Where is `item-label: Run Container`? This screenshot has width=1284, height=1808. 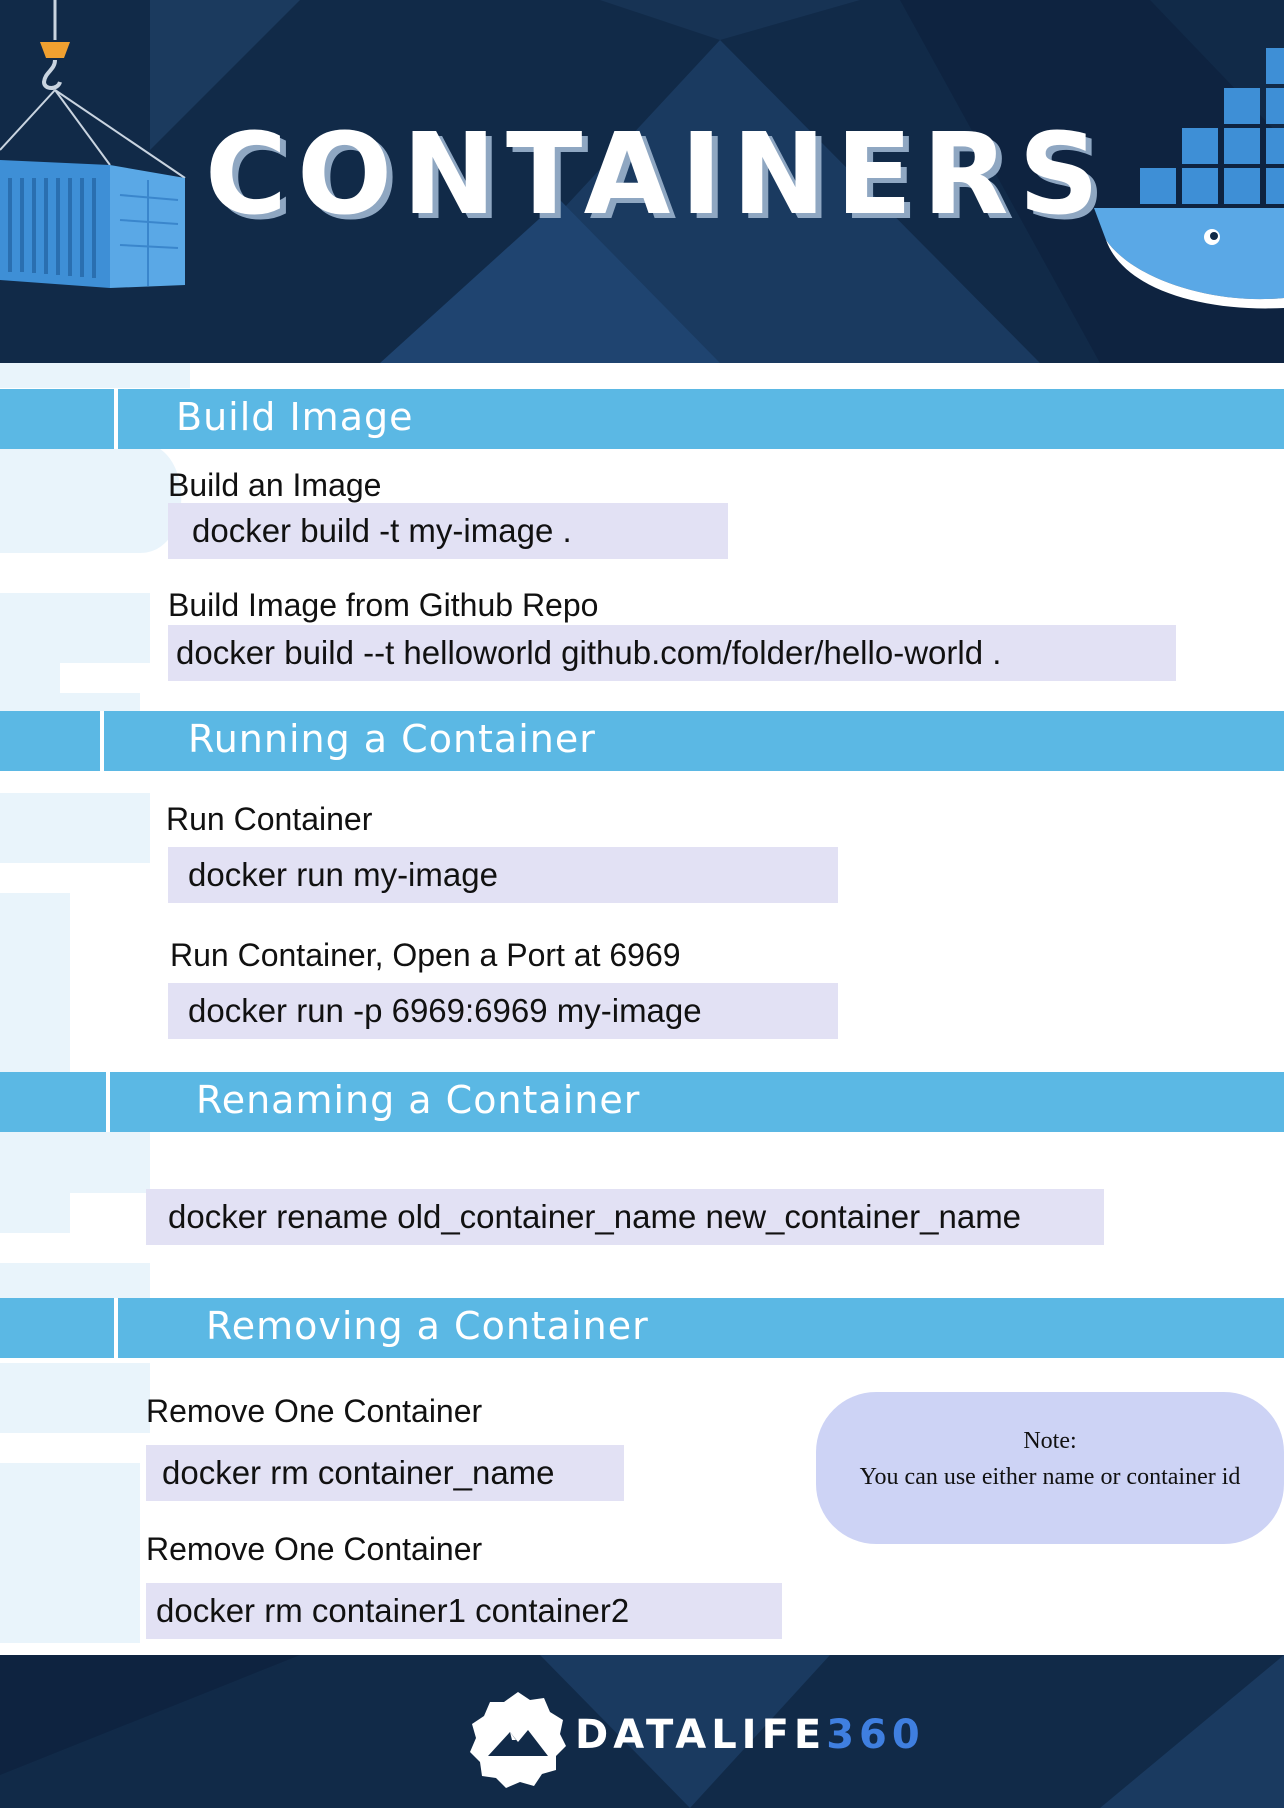
item-label: Run Container is located at coordinates (269, 819).